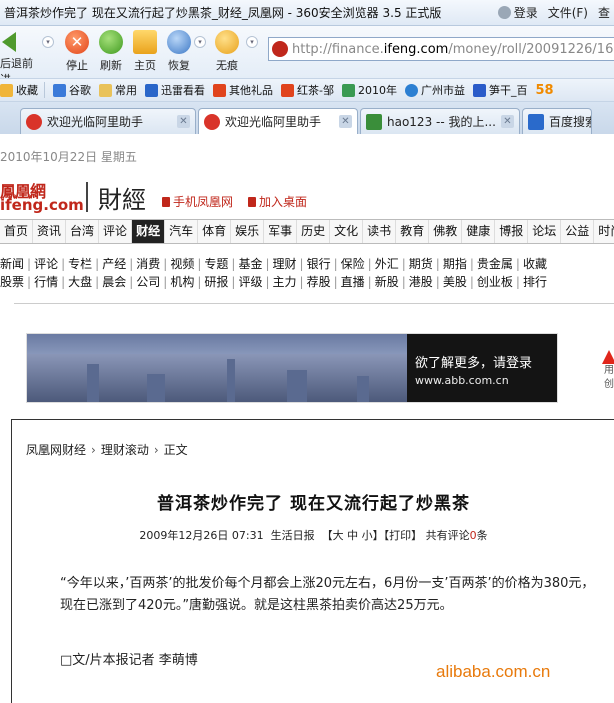 The width and height of the screenshot is (614, 703). I want to click on tab-alibaba-2: 欢迎光临阿里助手 ✕, so click(278, 121).